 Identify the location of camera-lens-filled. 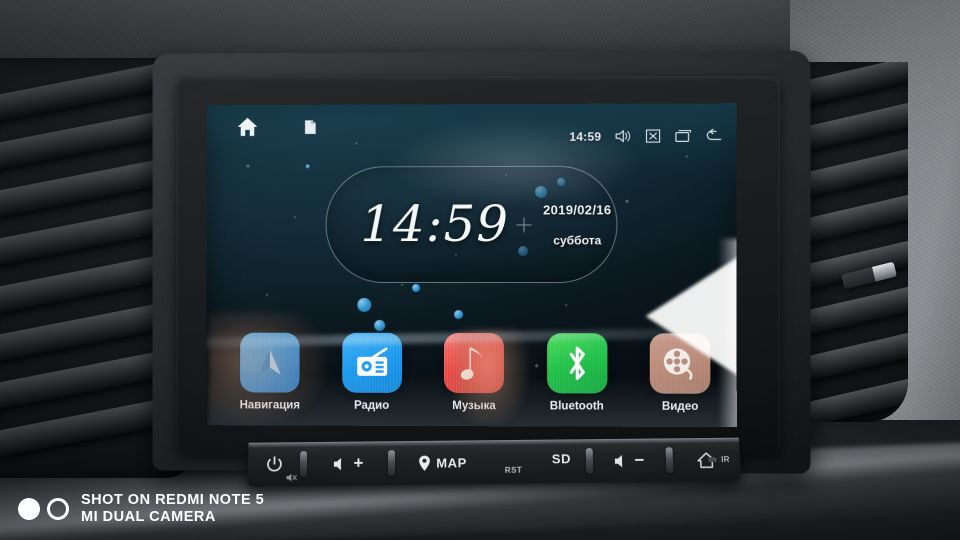
(29, 508).